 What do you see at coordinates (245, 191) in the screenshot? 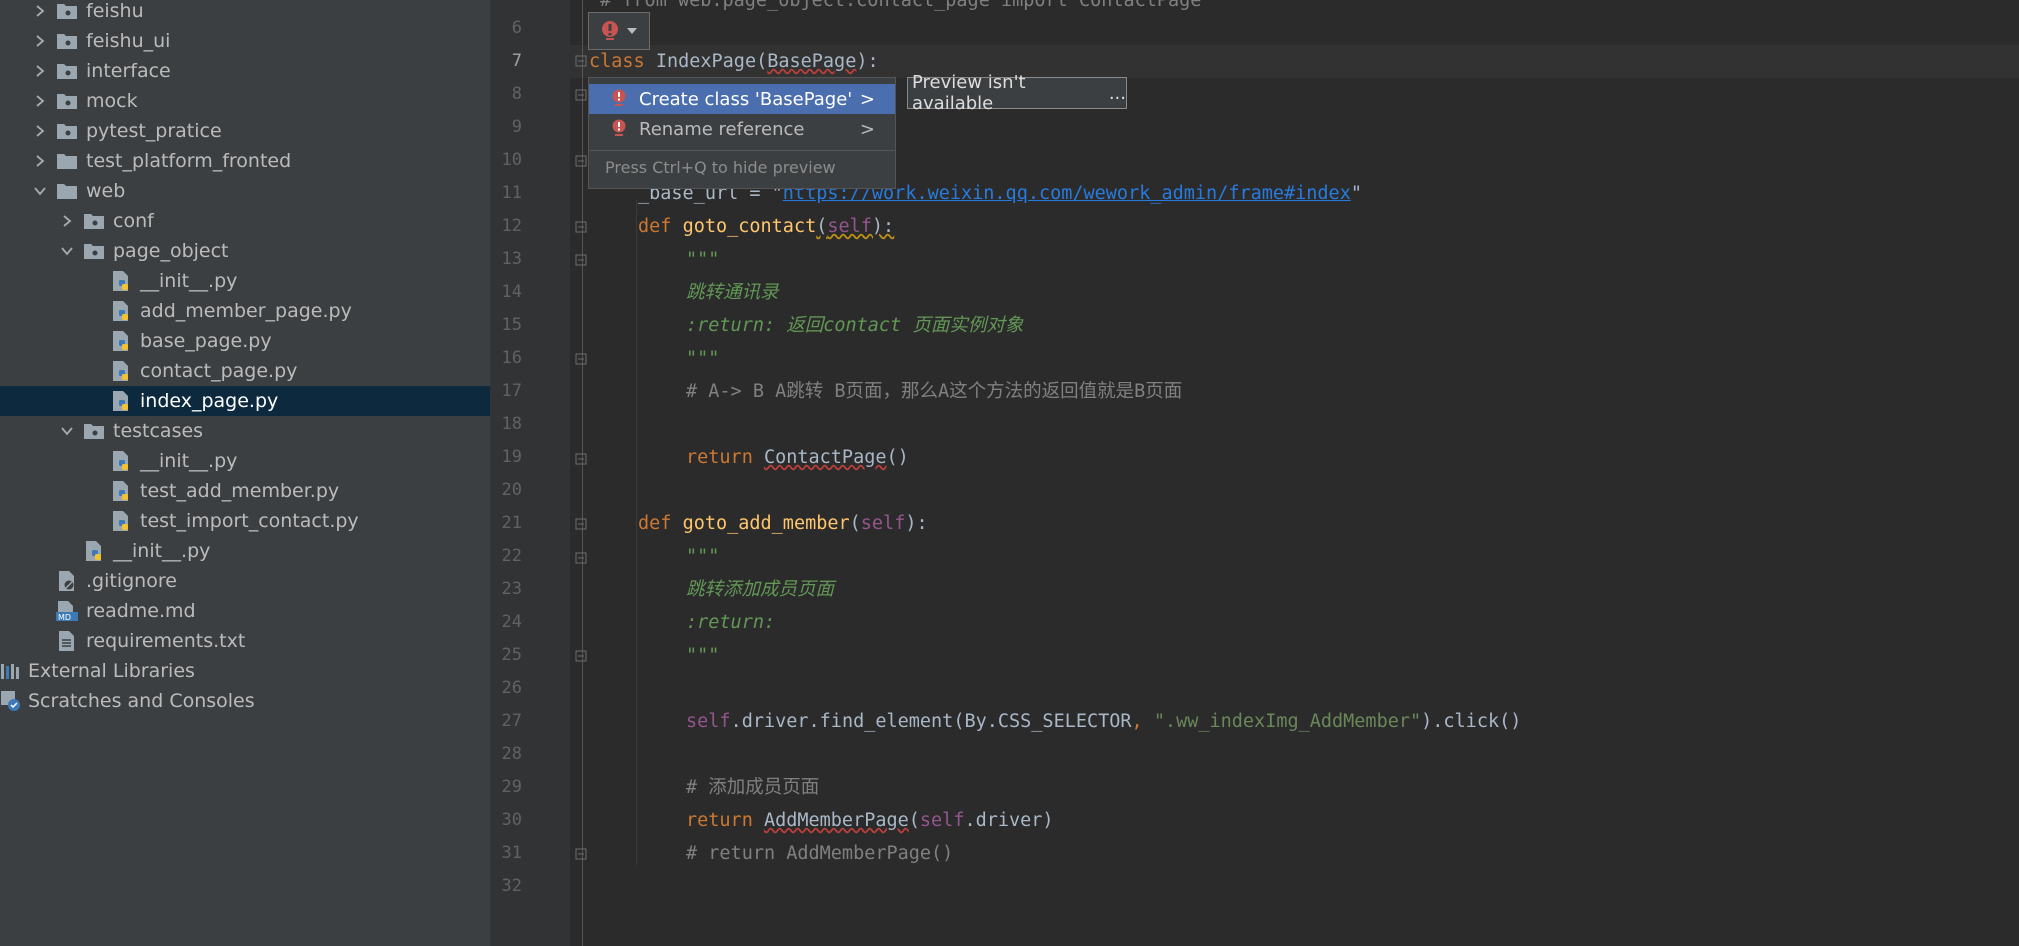
I see `tree-item-web: web` at bounding box center [245, 191].